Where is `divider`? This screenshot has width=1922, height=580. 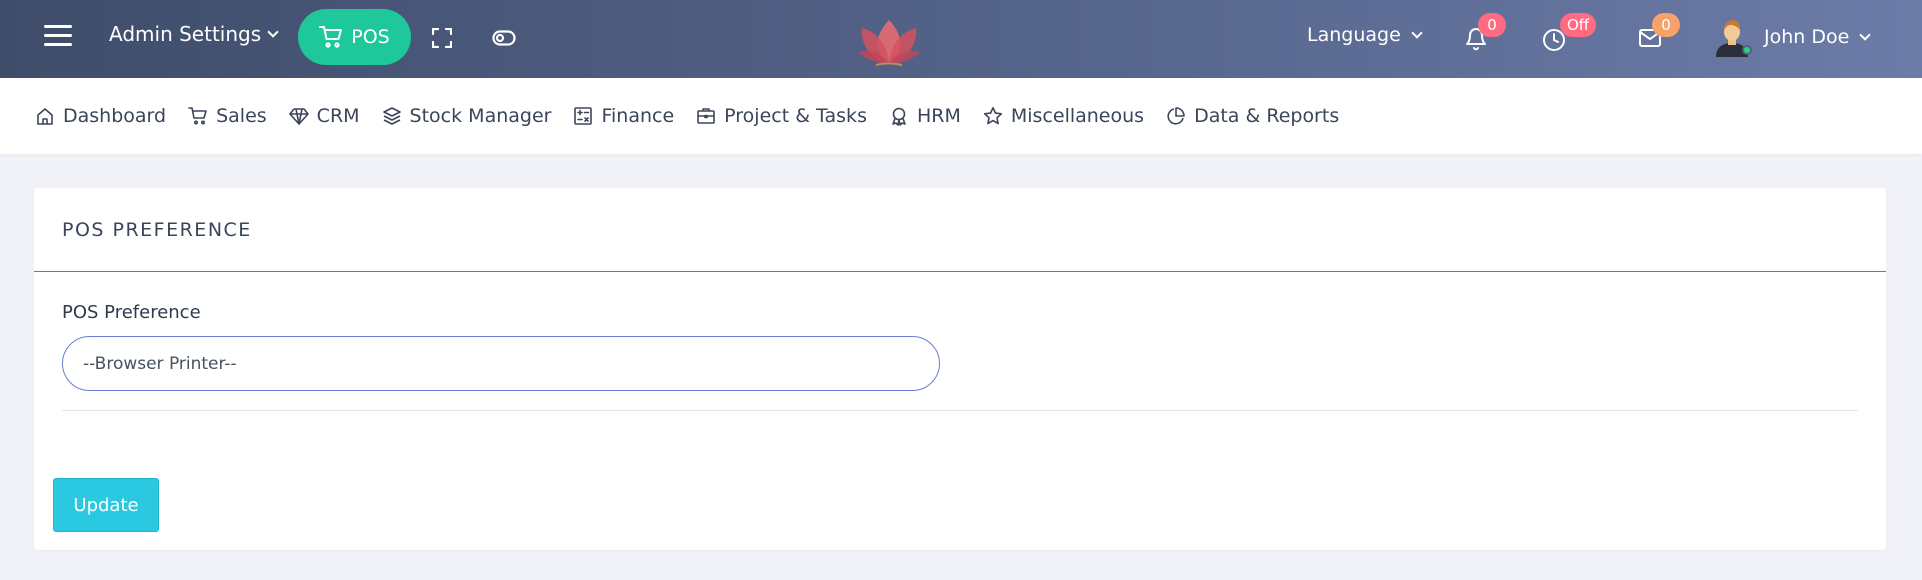 divider is located at coordinates (960, 410).